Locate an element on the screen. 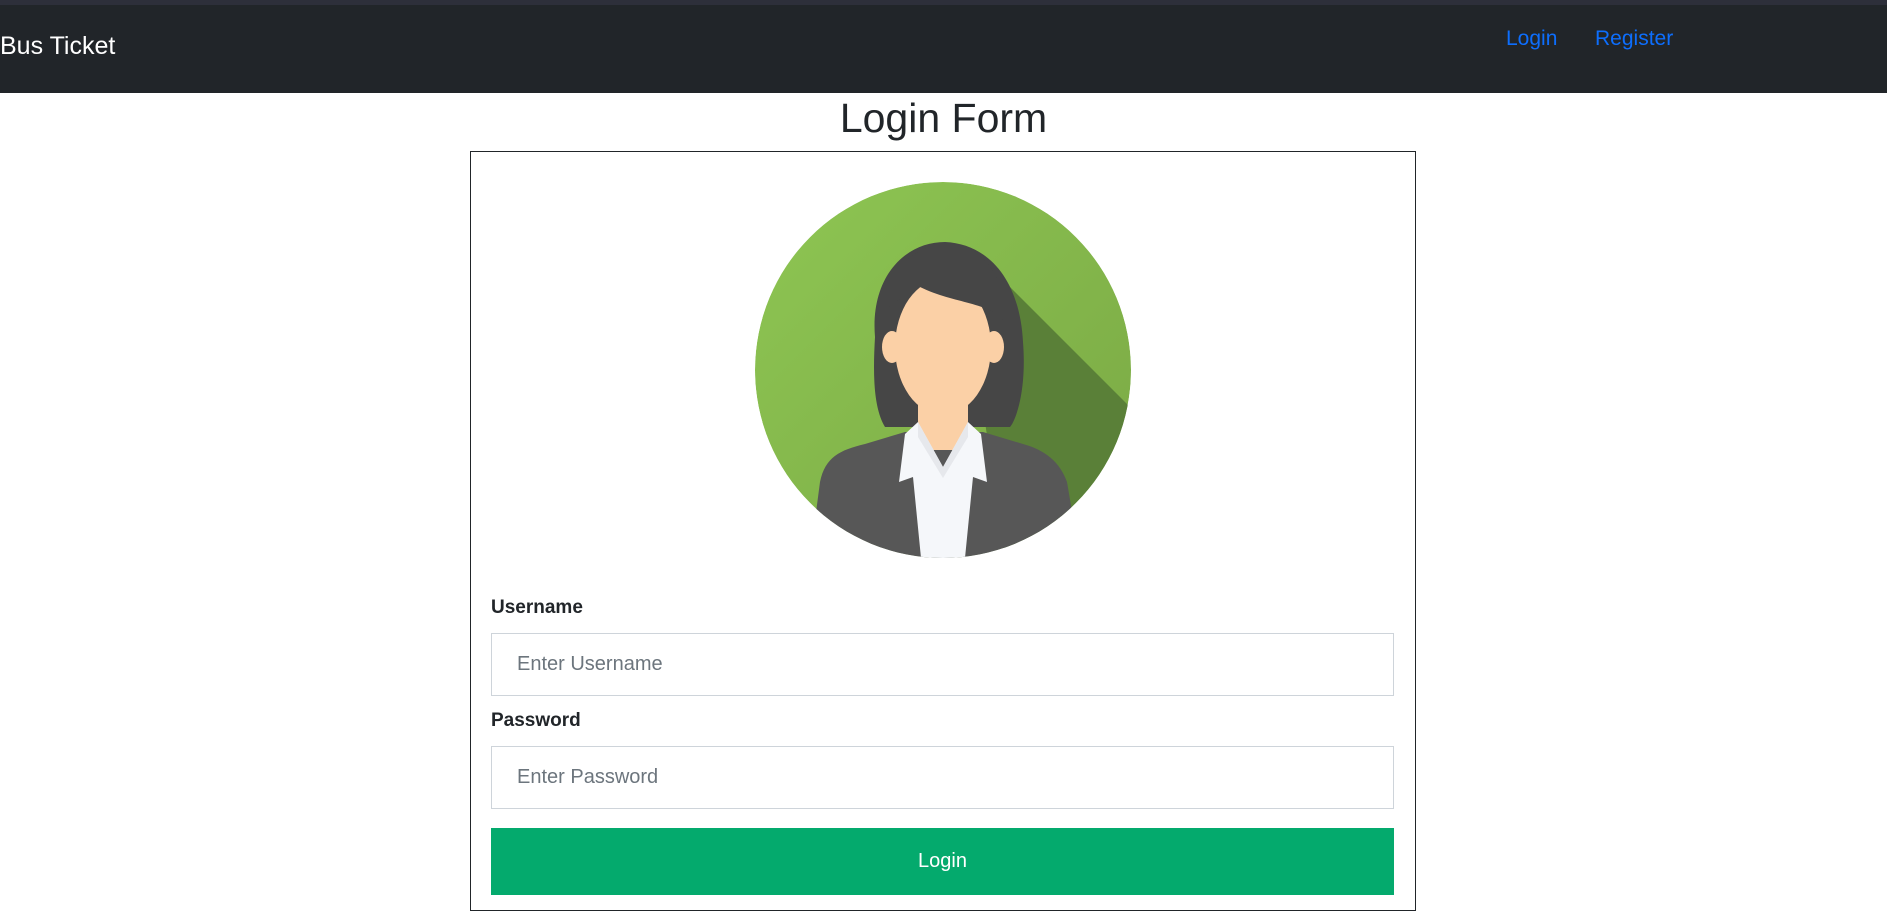  username-label: Username is located at coordinates (537, 607).